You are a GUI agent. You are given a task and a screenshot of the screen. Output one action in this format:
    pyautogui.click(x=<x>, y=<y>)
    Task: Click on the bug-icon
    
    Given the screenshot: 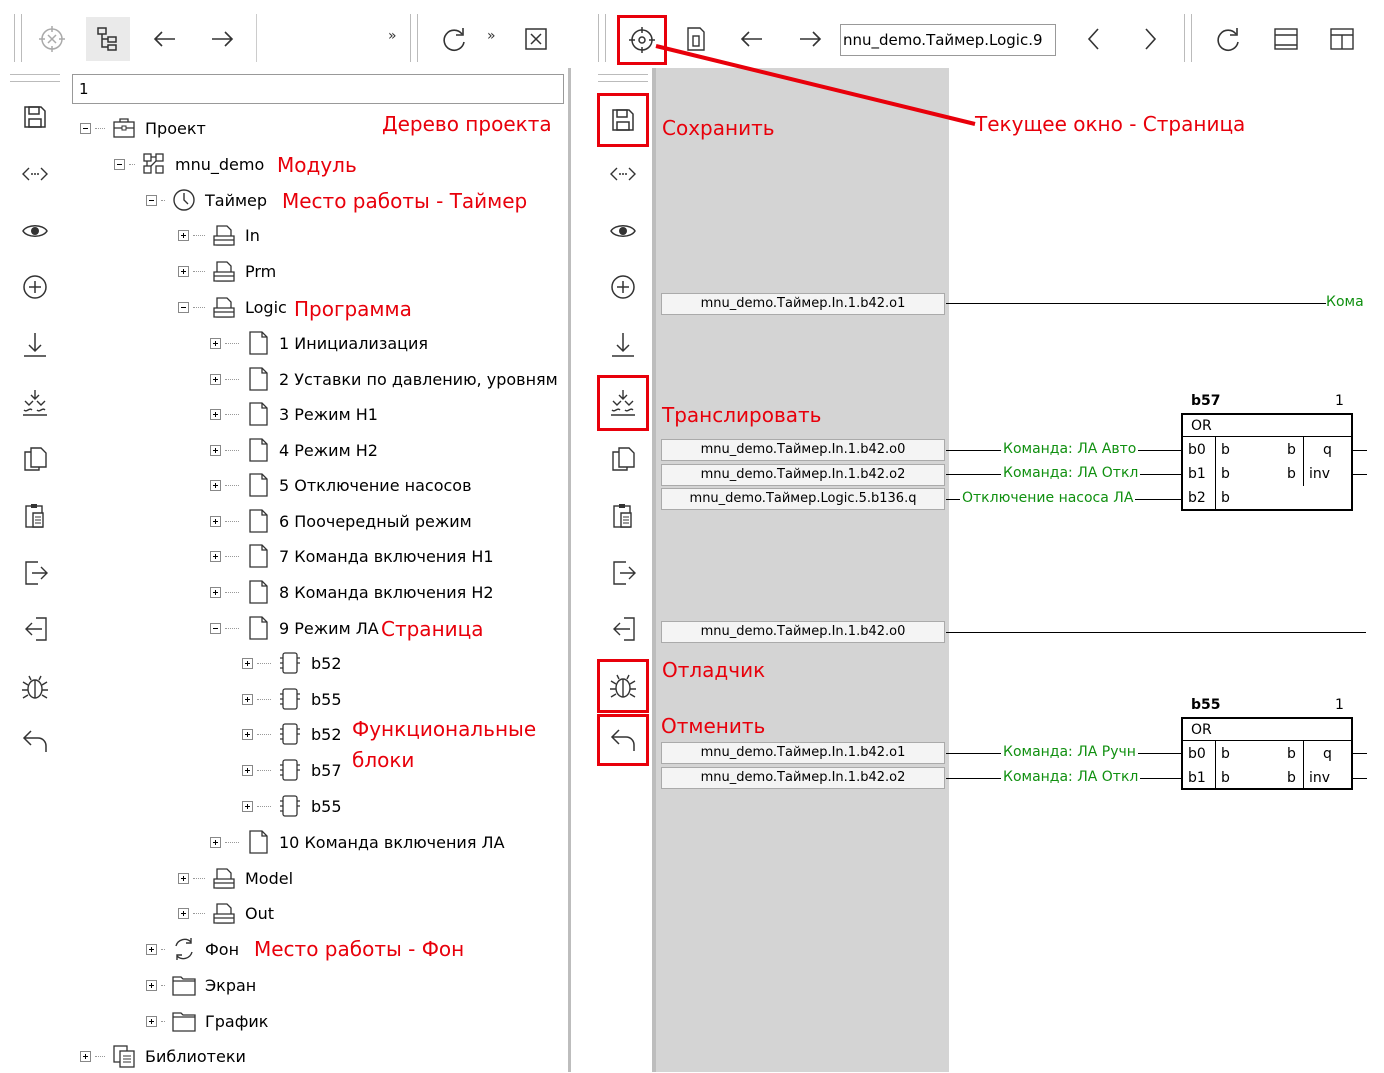 What is the action you would take?
    pyautogui.click(x=623, y=686)
    